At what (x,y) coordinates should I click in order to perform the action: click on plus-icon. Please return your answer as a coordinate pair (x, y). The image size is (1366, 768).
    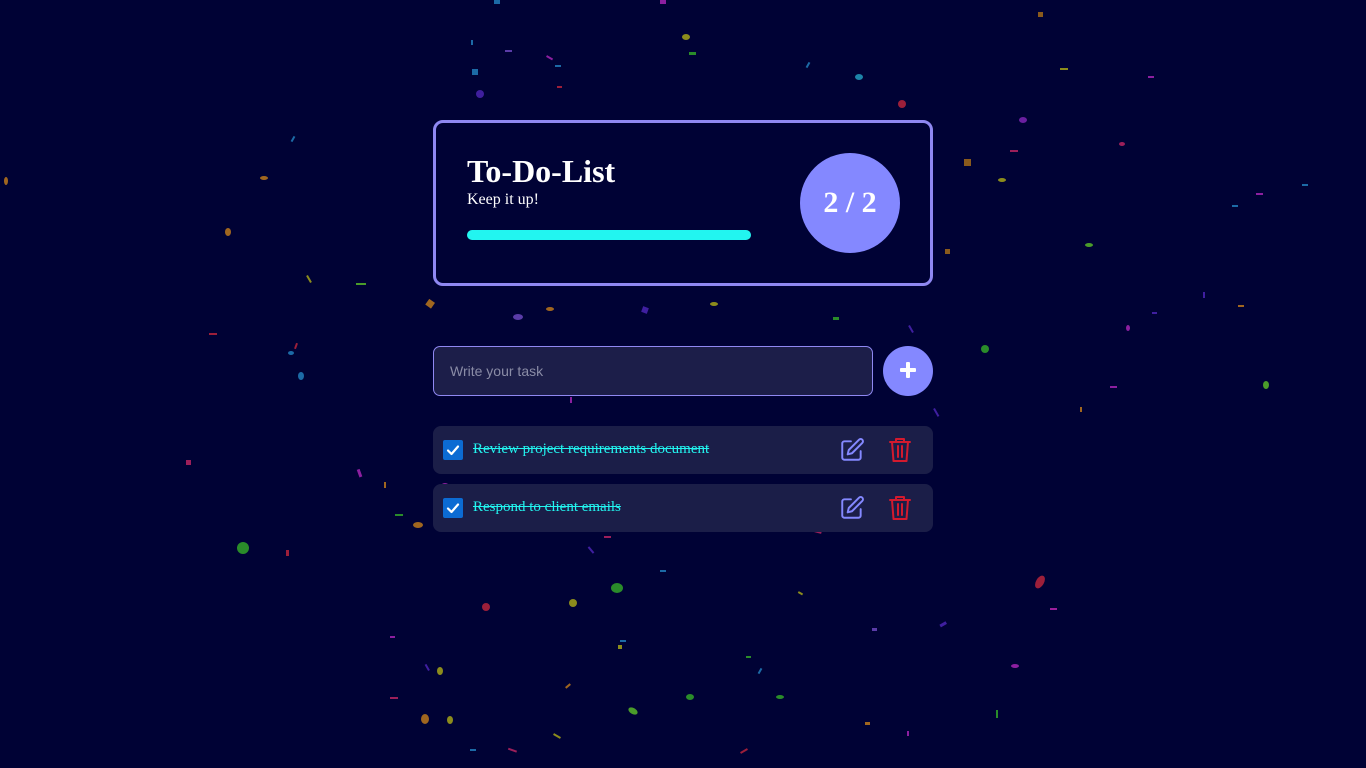
    Looking at the image, I should click on (908, 371).